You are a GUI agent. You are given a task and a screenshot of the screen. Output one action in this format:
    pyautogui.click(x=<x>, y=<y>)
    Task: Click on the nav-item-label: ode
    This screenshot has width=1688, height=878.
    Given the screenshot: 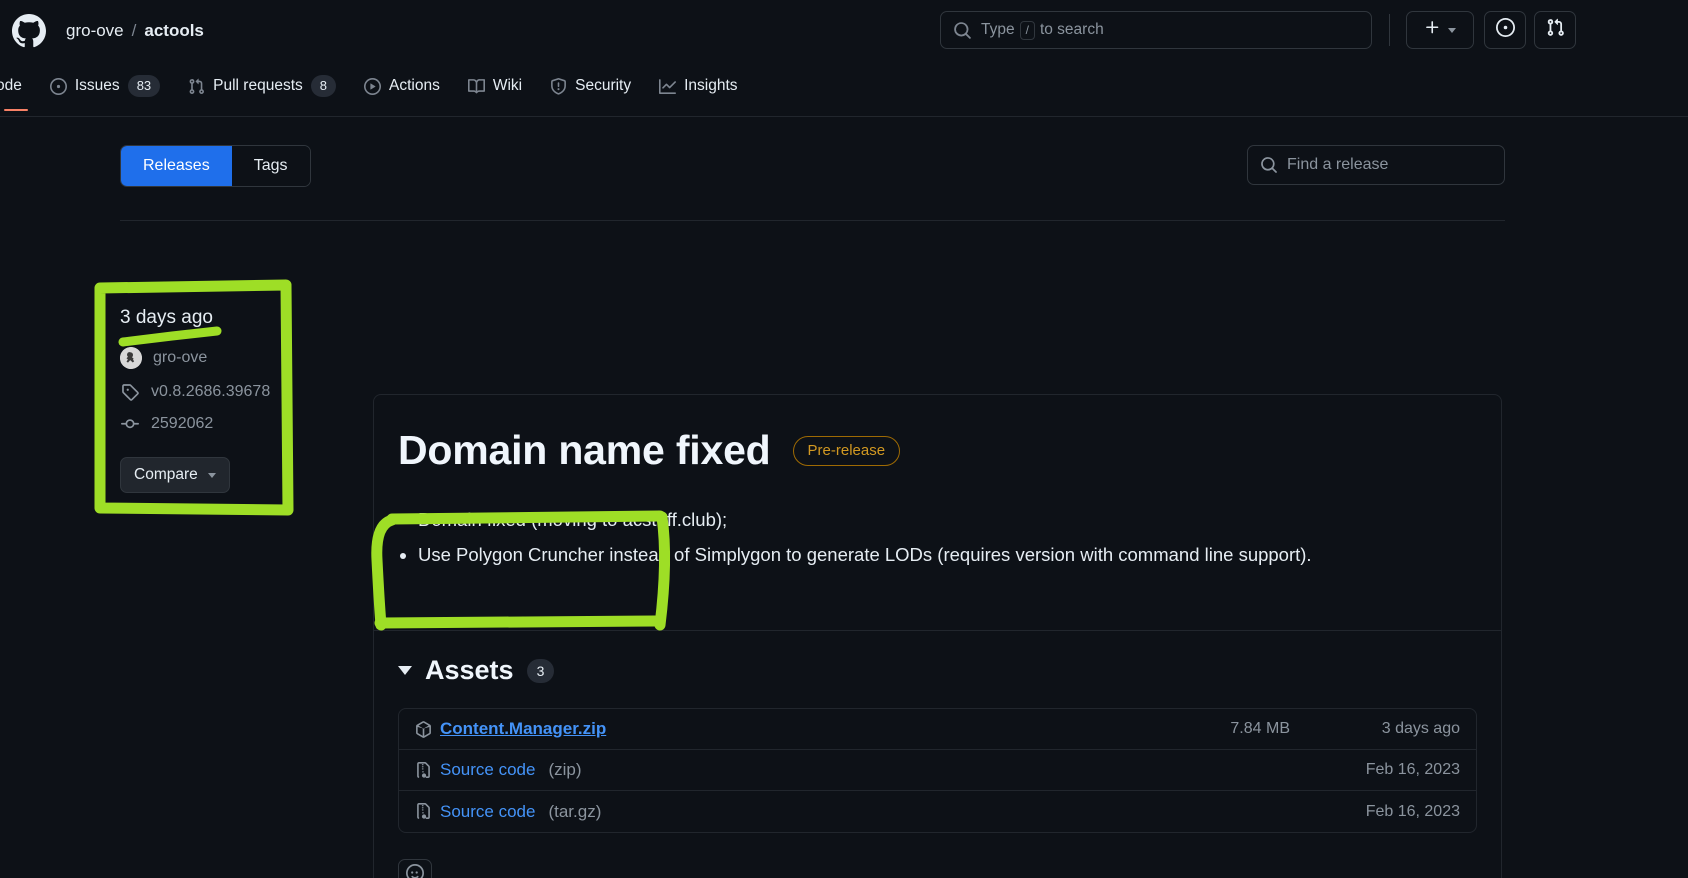 What is the action you would take?
    pyautogui.click(x=11, y=85)
    